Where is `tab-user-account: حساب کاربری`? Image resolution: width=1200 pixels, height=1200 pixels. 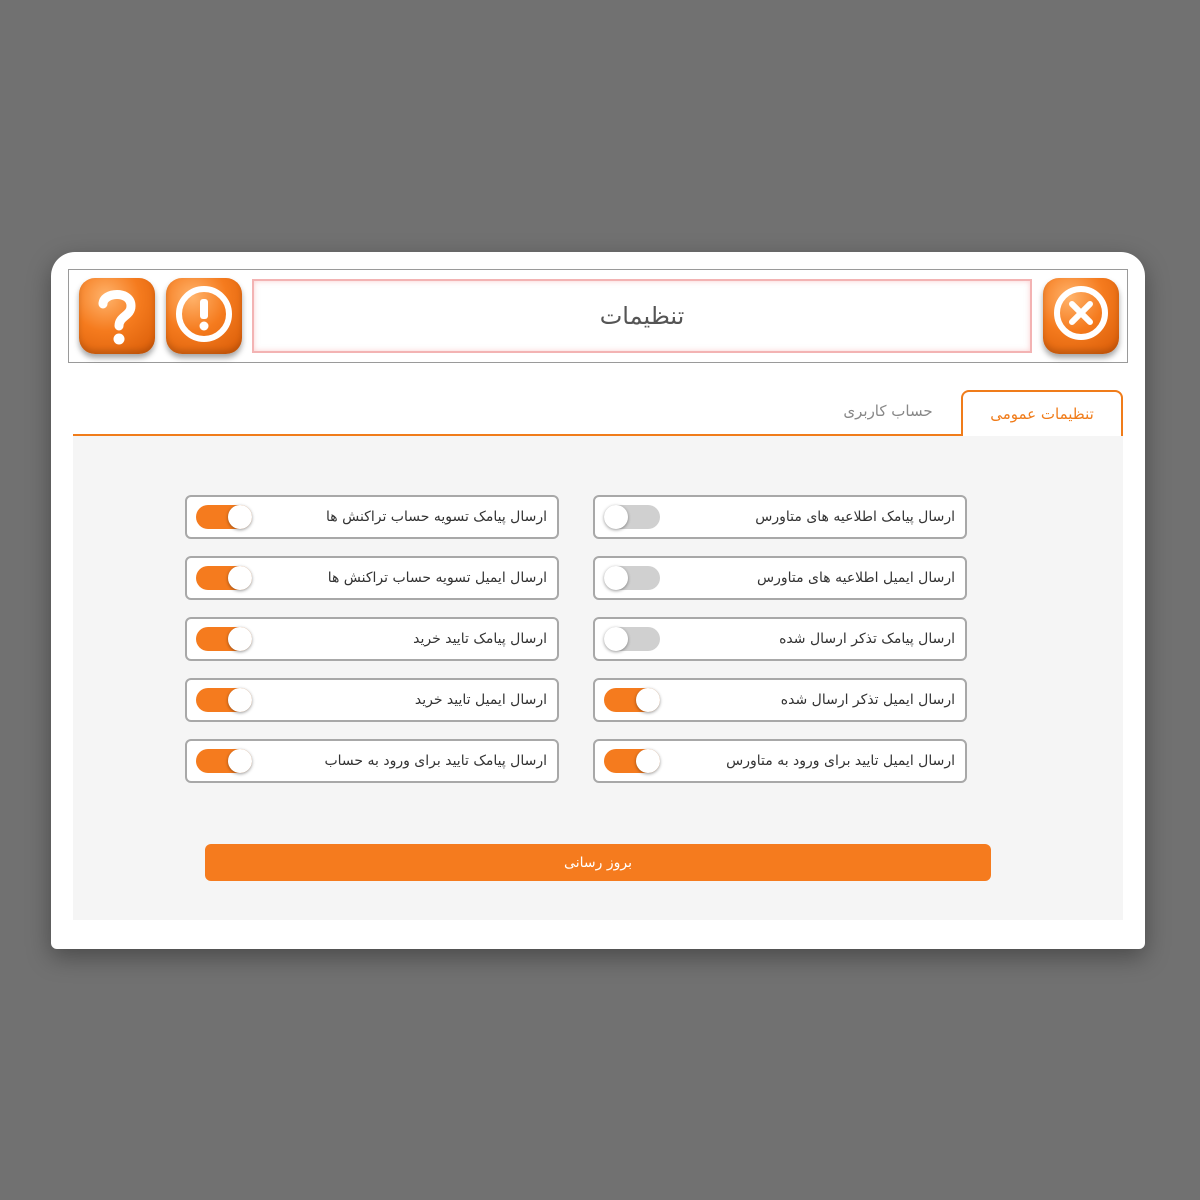
tab-user-account: حساب کاربری is located at coordinates (888, 411).